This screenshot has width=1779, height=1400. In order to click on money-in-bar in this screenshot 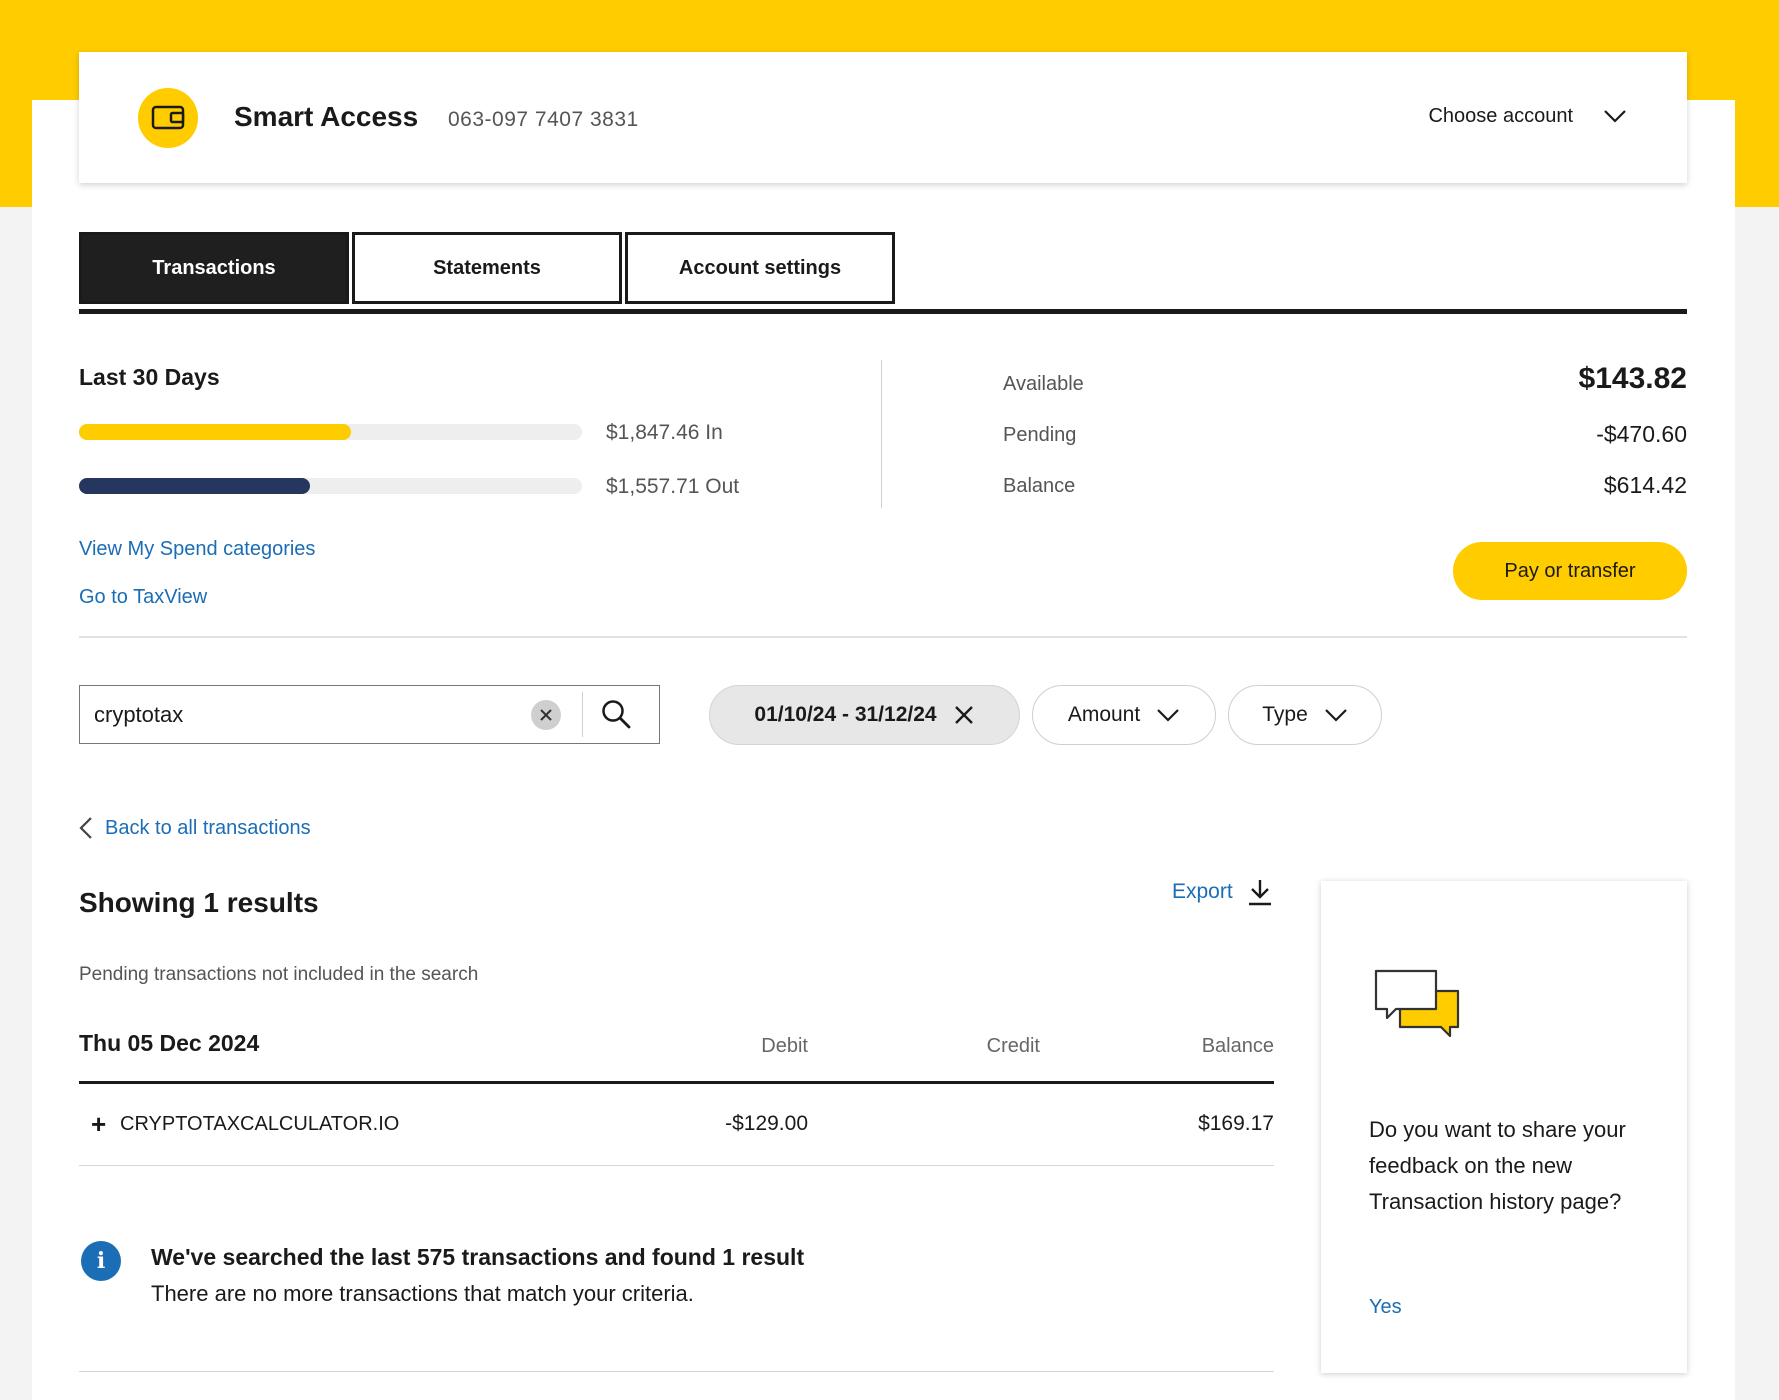, I will do `click(330, 432)`.